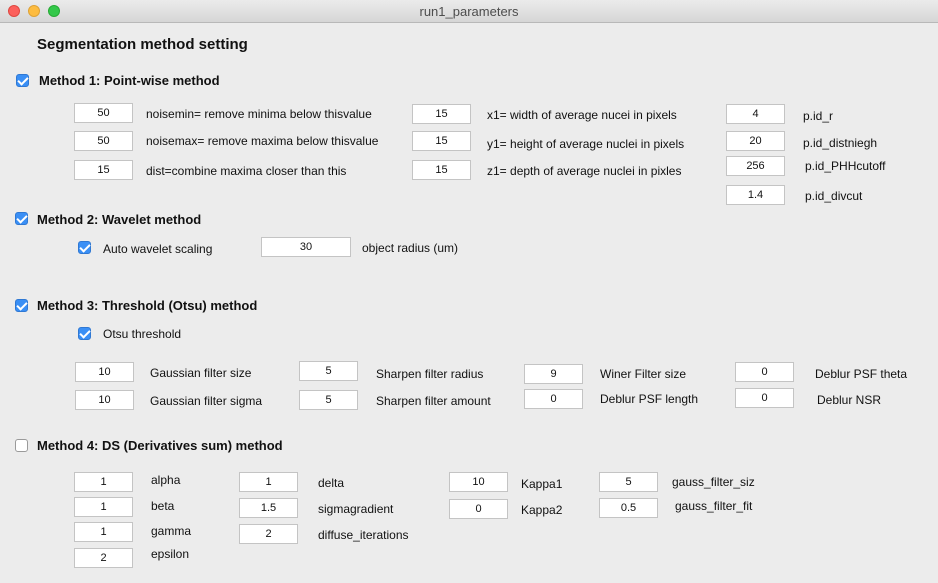  What do you see at coordinates (21, 305) in the screenshot?
I see `method3-checkbox` at bounding box center [21, 305].